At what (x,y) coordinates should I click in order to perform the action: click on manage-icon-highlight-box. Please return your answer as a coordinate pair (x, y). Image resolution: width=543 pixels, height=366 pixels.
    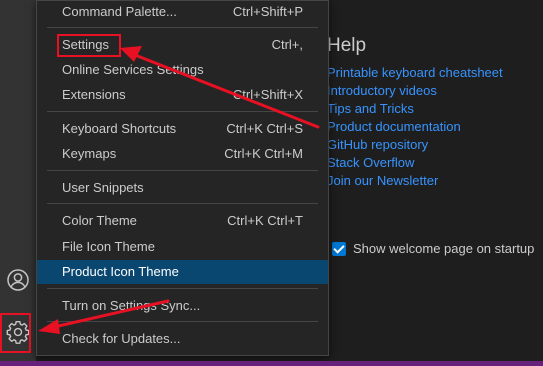
    Looking at the image, I should click on (15, 333).